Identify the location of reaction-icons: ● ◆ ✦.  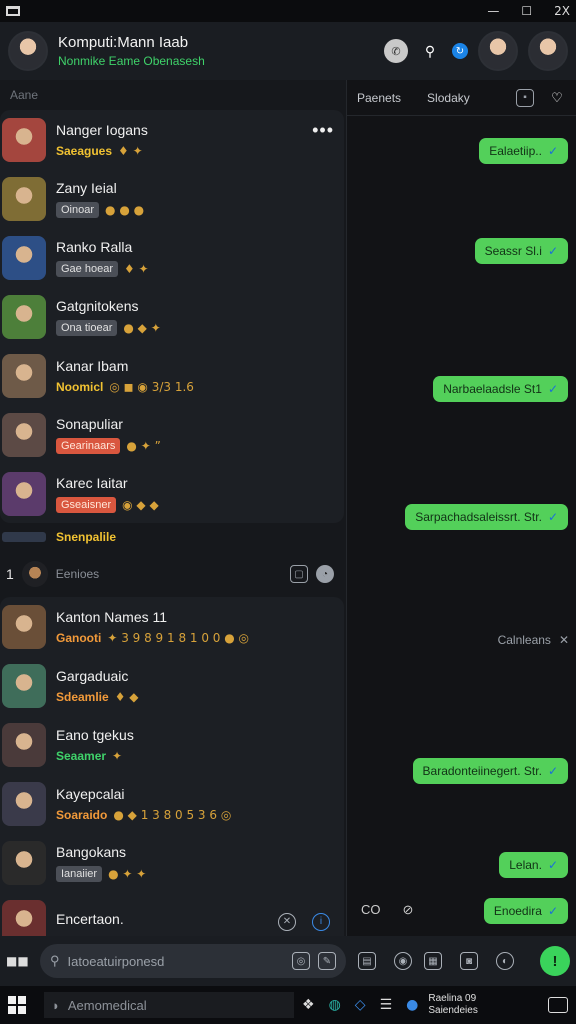
(142, 327).